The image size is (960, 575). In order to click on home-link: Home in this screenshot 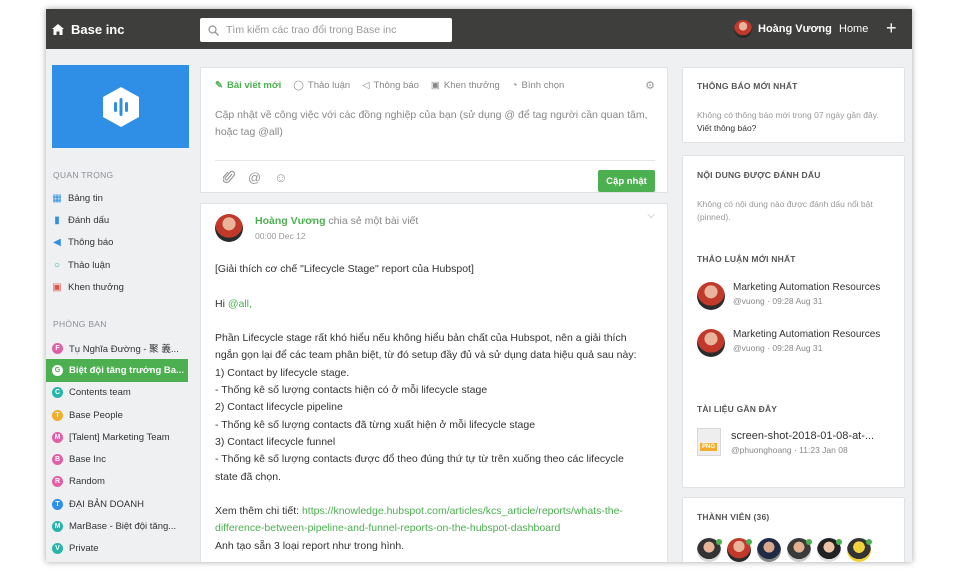, I will do `click(853, 29)`.